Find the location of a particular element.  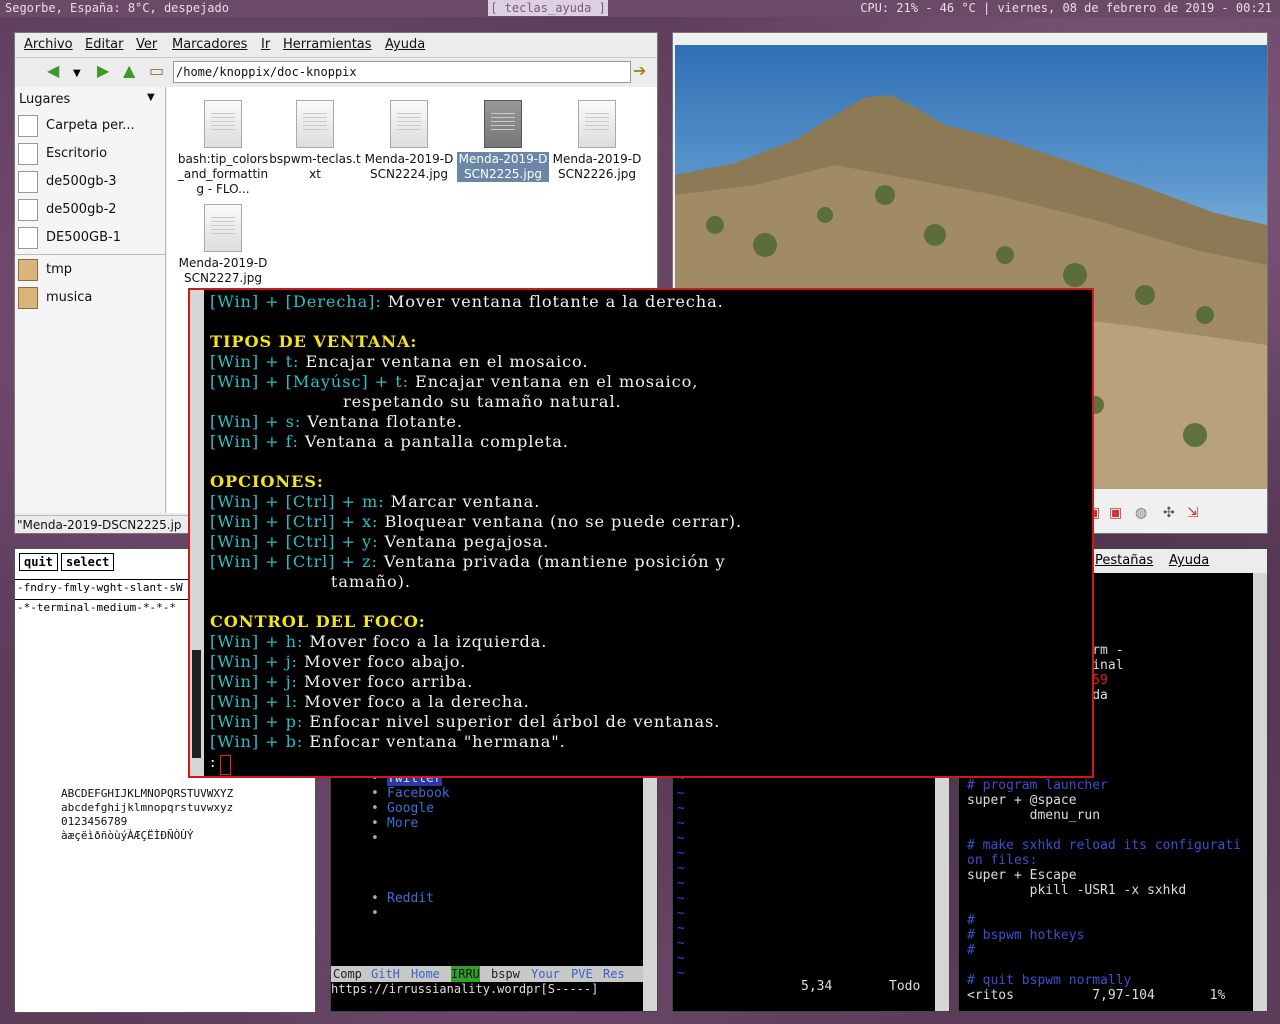

tab-pve: PVE is located at coordinates (582, 974).